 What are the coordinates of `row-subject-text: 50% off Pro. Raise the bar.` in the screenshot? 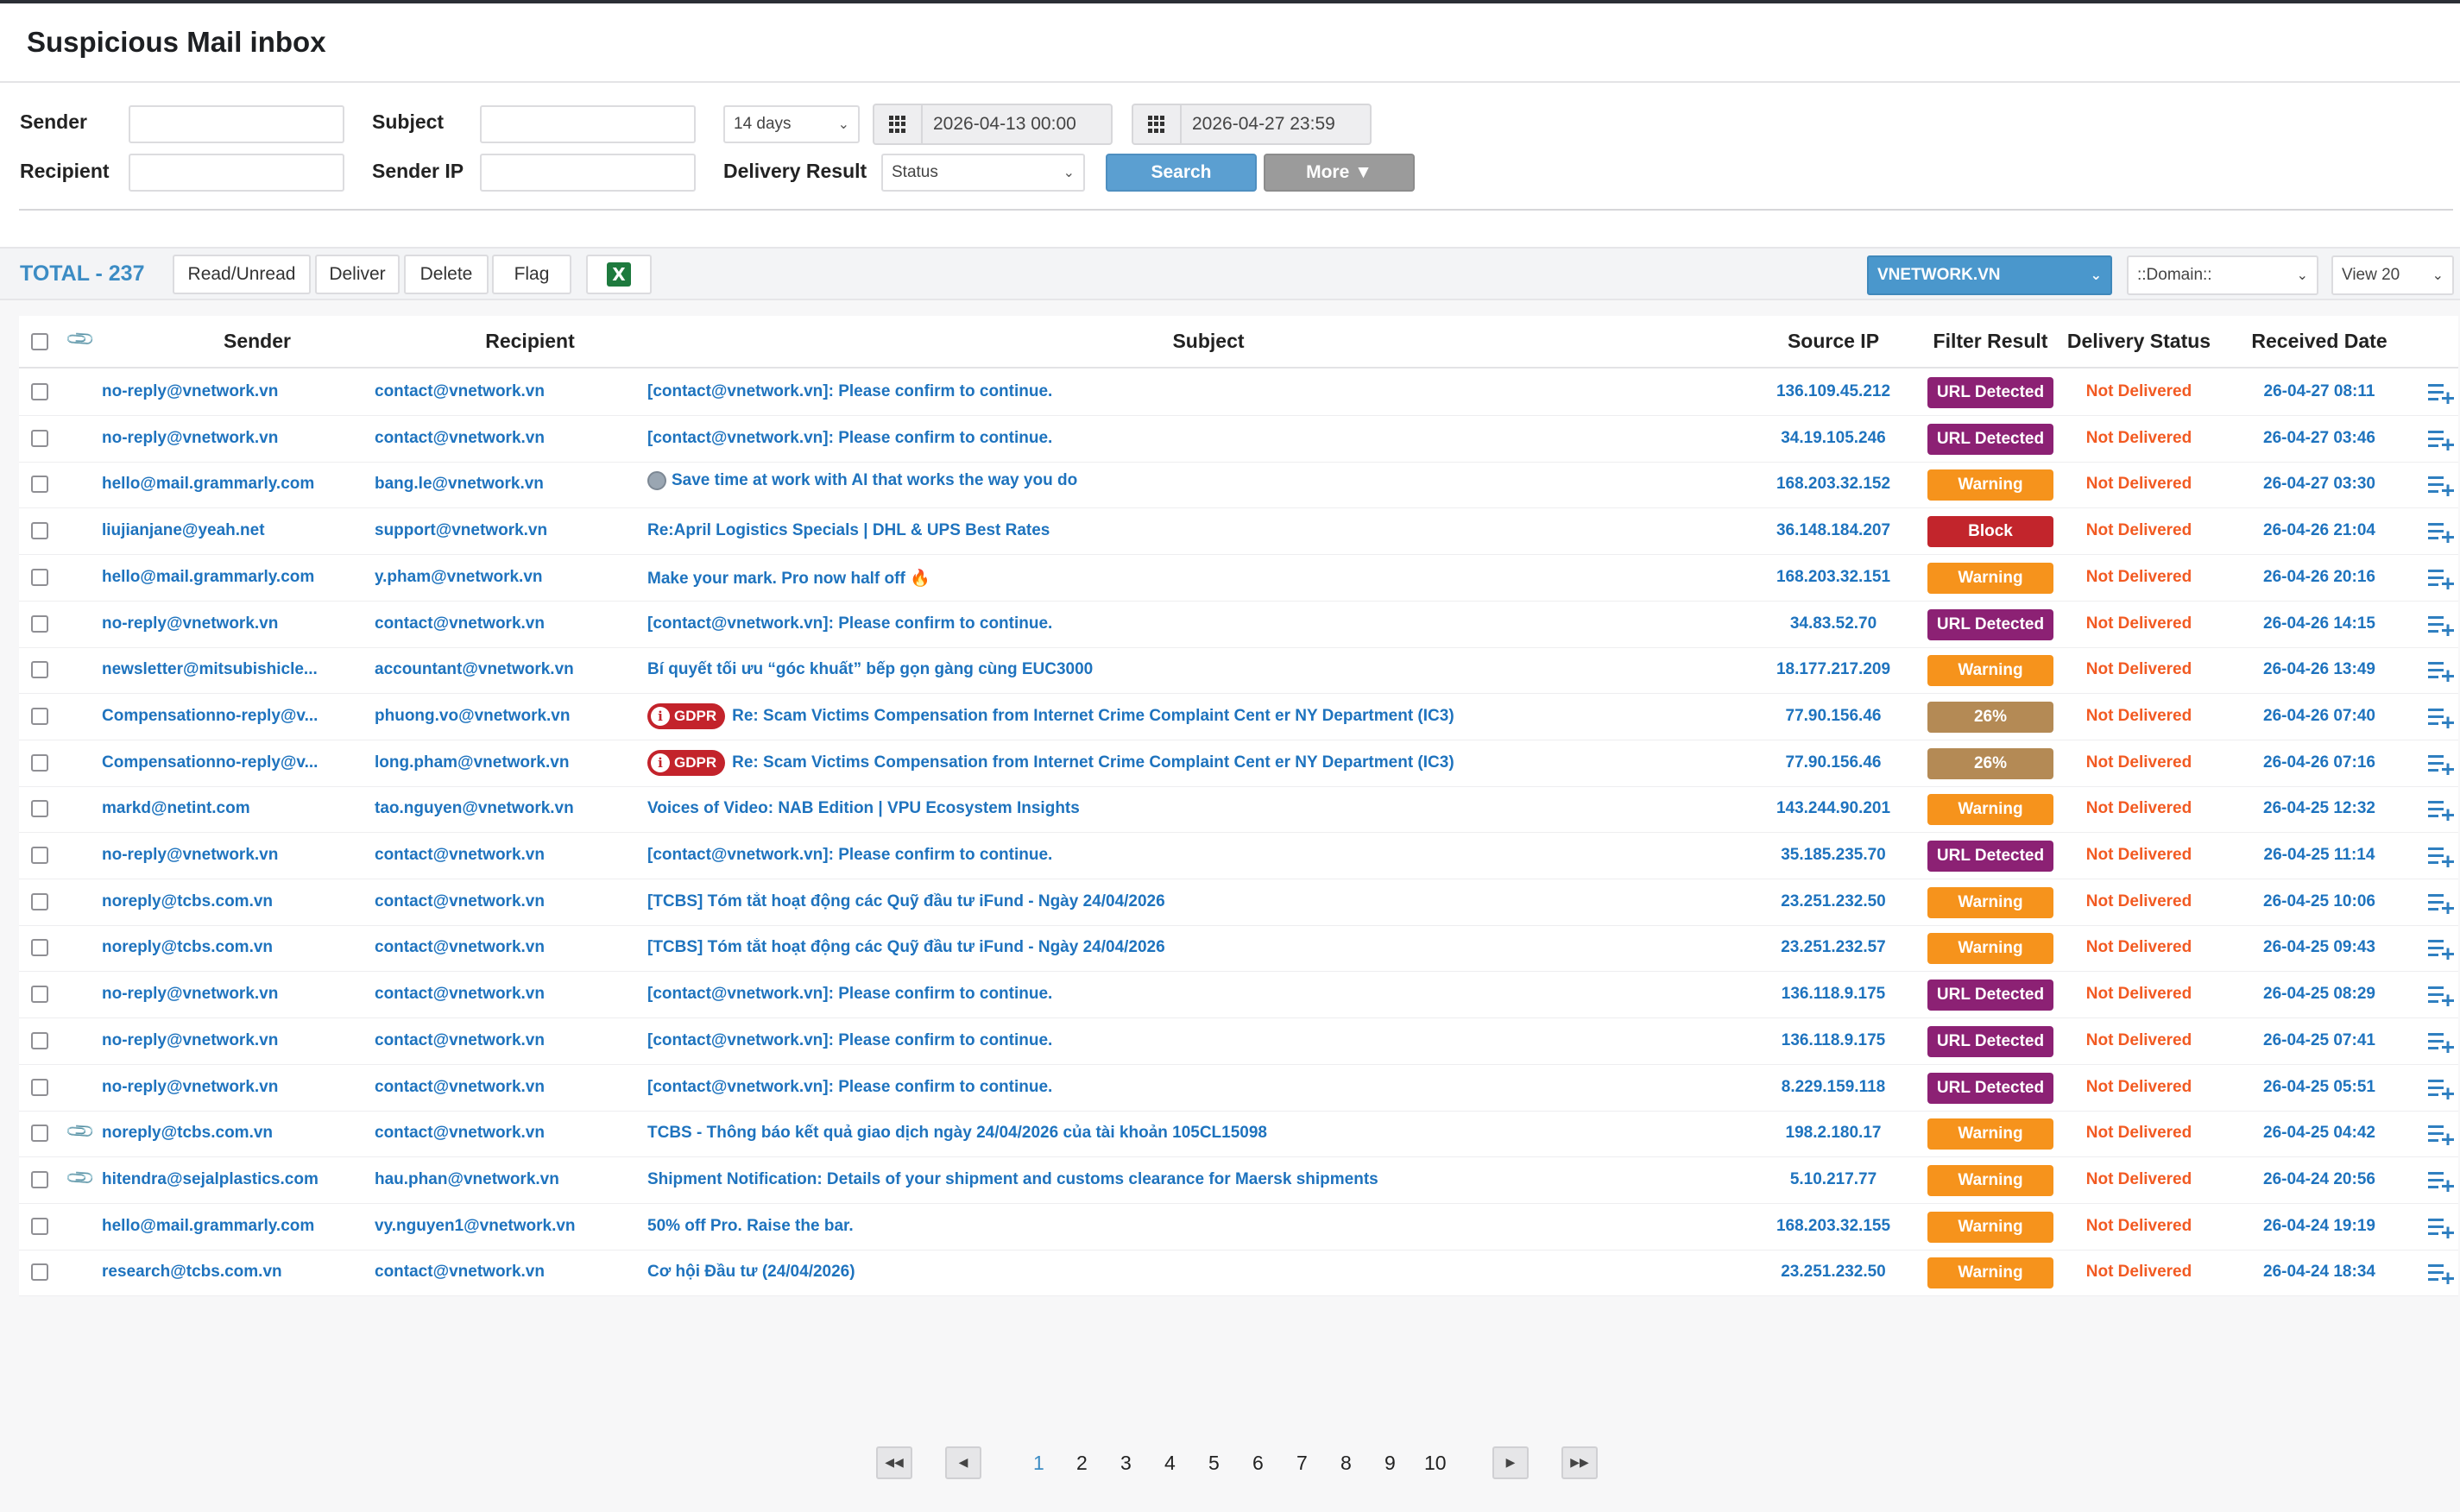 It's located at (750, 1226).